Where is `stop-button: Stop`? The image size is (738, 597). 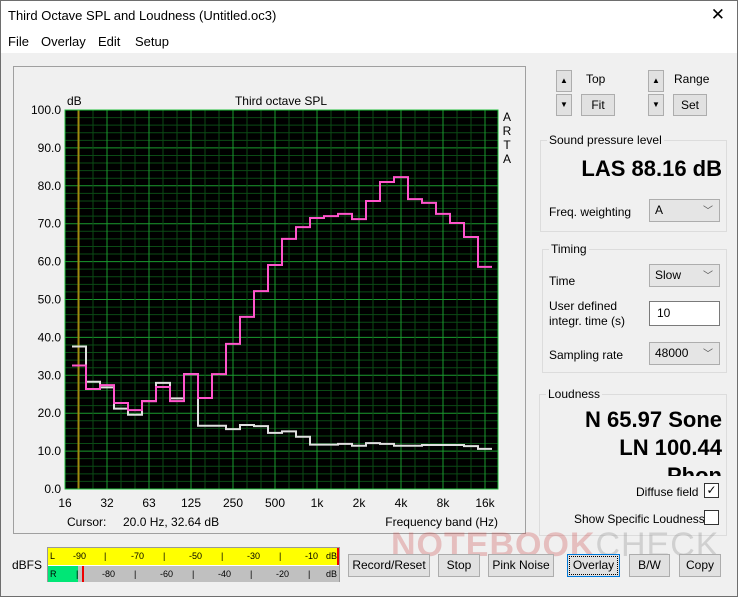 stop-button: Stop is located at coordinates (459, 565).